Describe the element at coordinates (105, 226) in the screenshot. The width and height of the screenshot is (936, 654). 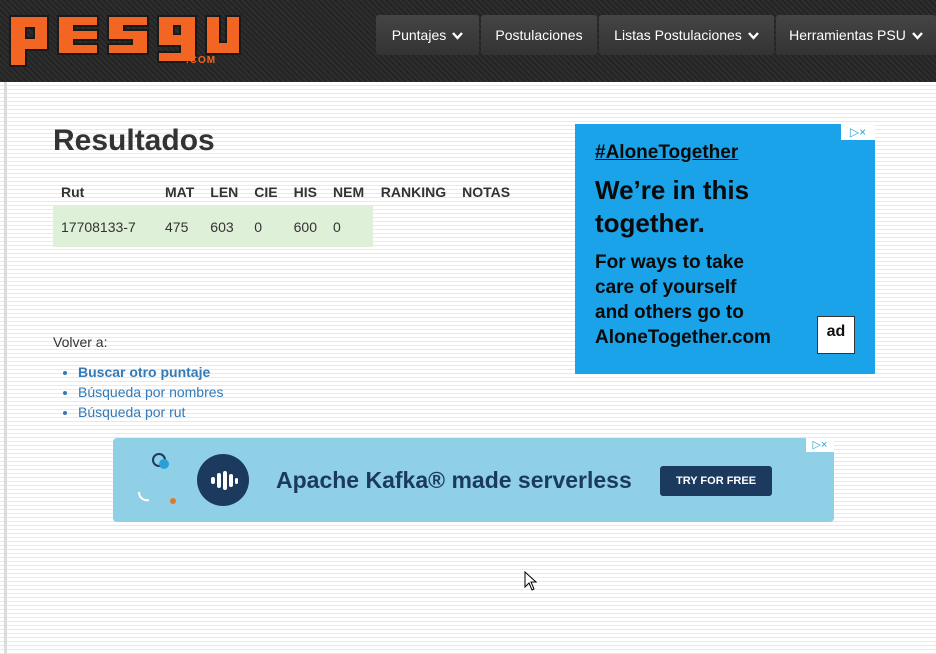
I see `table-cell: 17708133-7` at that location.